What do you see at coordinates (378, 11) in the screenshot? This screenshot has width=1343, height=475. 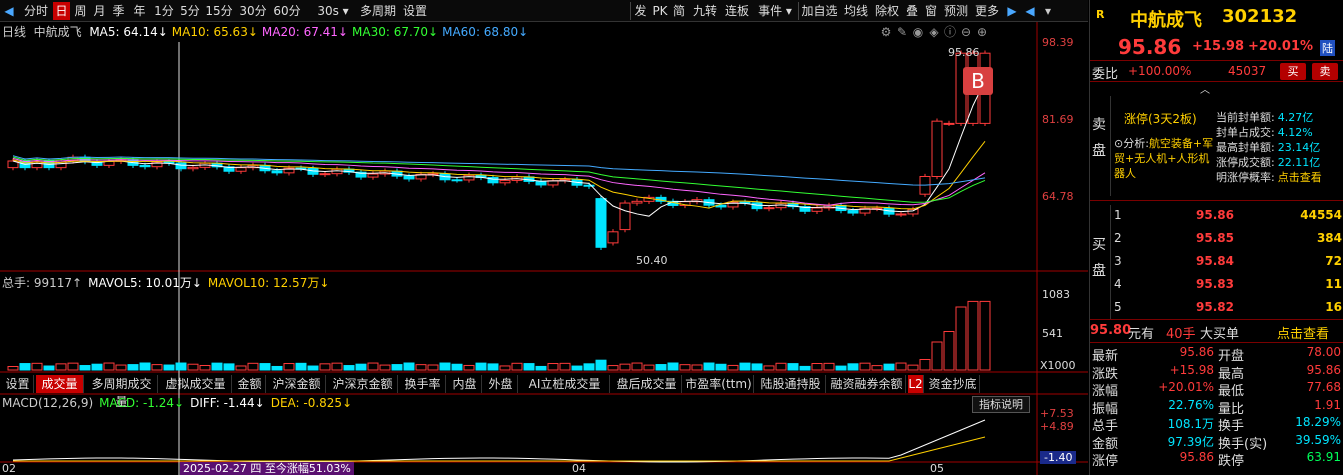 I see `tb-multi-period: 多周期` at bounding box center [378, 11].